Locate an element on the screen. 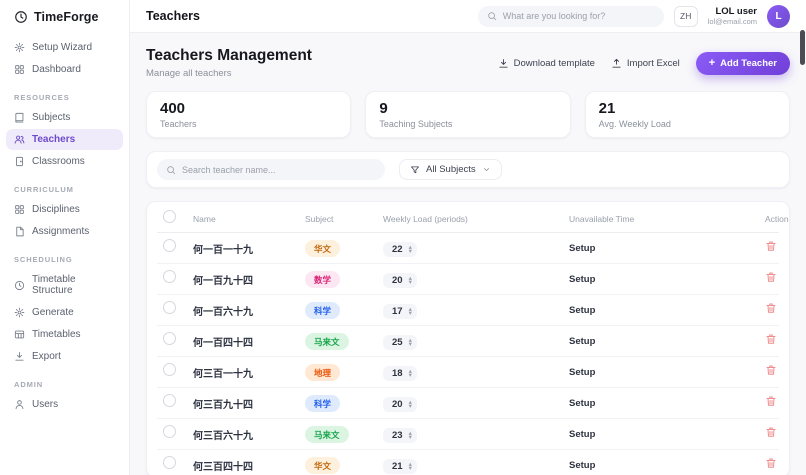 Image resolution: width=806 pixels, height=475 pixels. weekly-load-input: 25 ▴ ▾ is located at coordinates (400, 342).